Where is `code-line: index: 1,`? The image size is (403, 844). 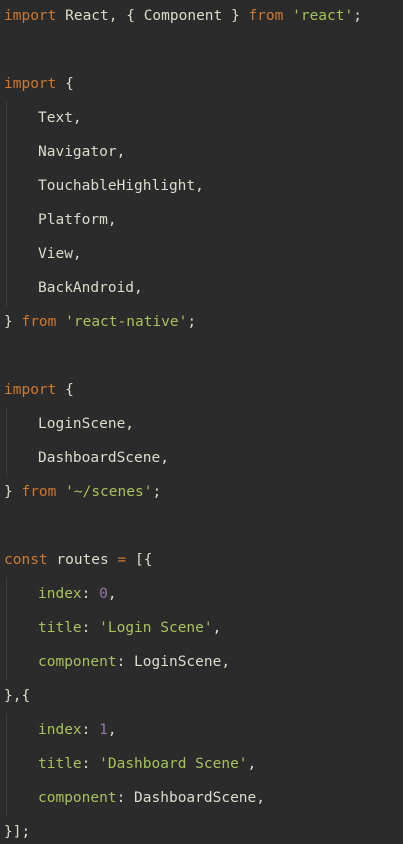 code-line: index: 1, is located at coordinates (58, 730).